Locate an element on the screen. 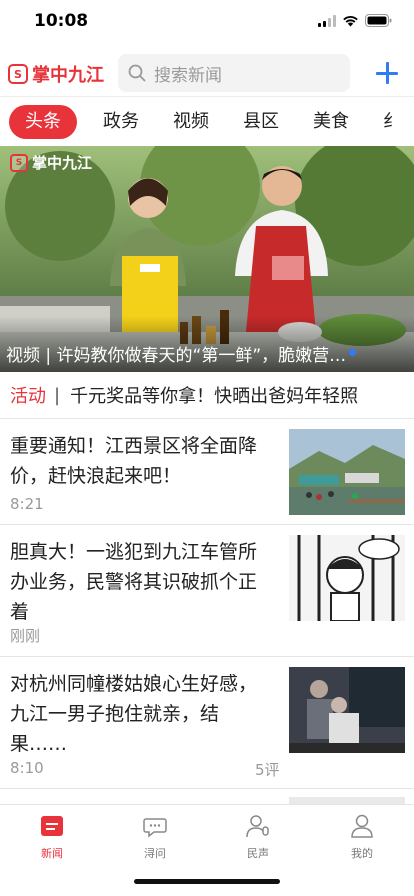 The image size is (414, 896). tabbar-xunwen: 浔问 is located at coordinates (155, 837).